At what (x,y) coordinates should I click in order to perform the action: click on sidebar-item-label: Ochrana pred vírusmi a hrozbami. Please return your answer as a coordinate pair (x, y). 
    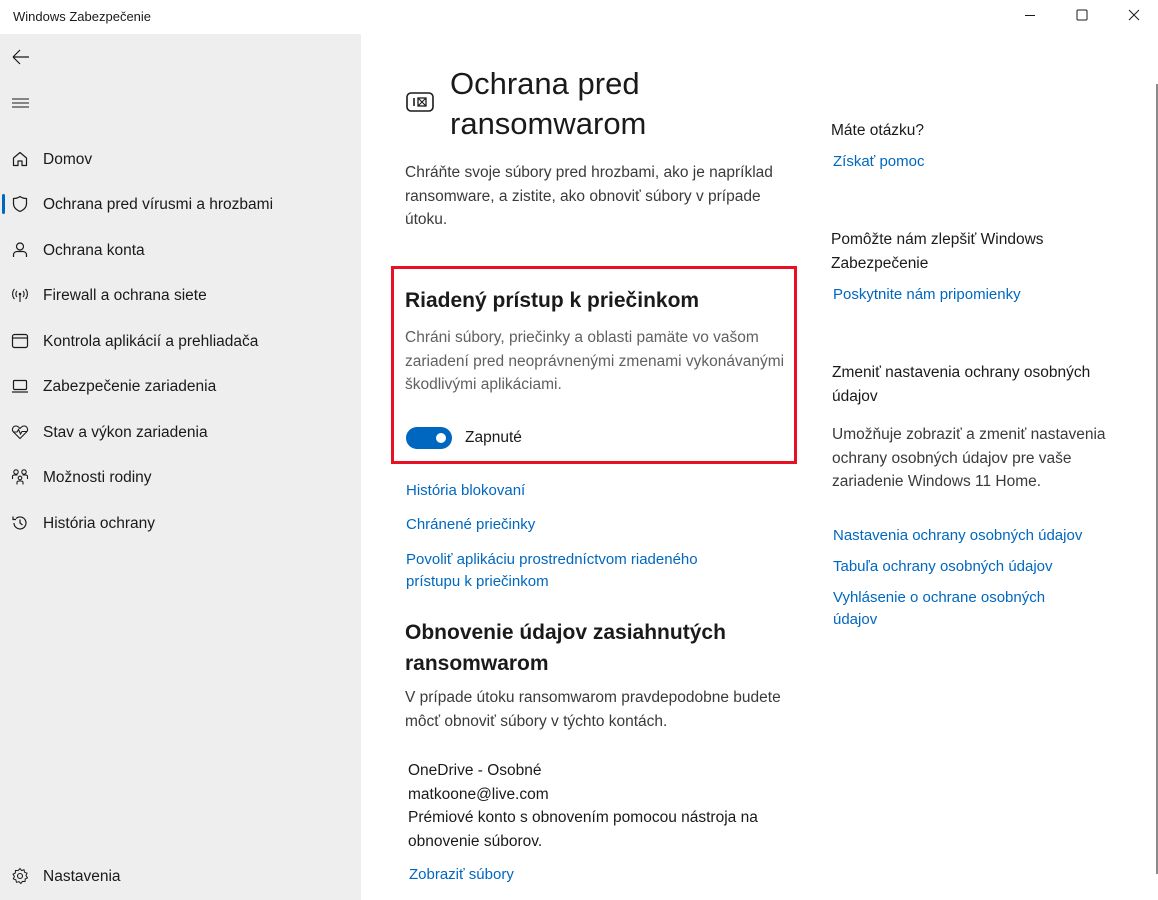
    Looking at the image, I should click on (158, 204).